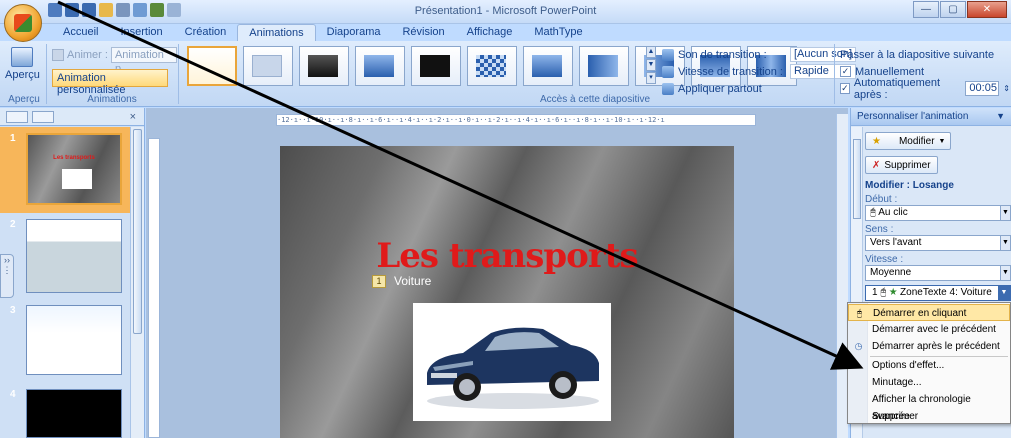 This screenshot has width=1011, height=438. Describe the element at coordinates (74, 169) in the screenshot. I see `slide-thumbnail: Les transports` at that location.